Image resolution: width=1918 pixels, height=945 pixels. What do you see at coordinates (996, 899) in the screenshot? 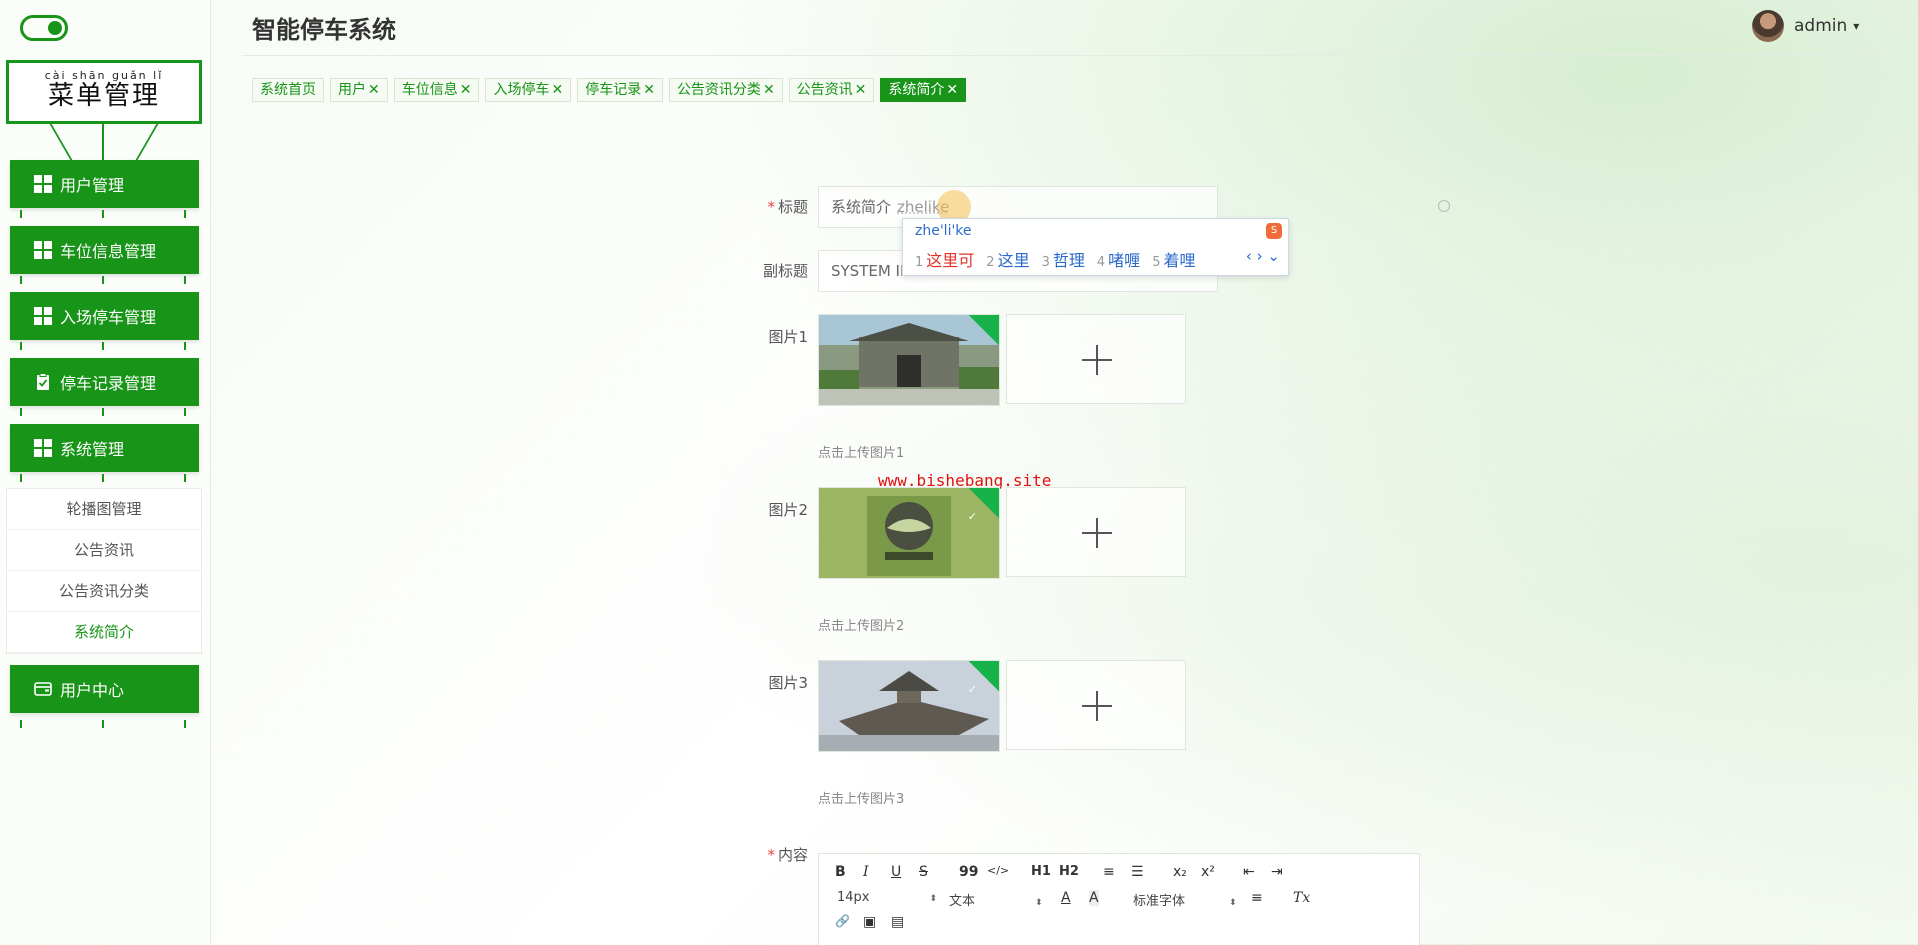
I see `header-select: 文本 ⬍` at bounding box center [996, 899].